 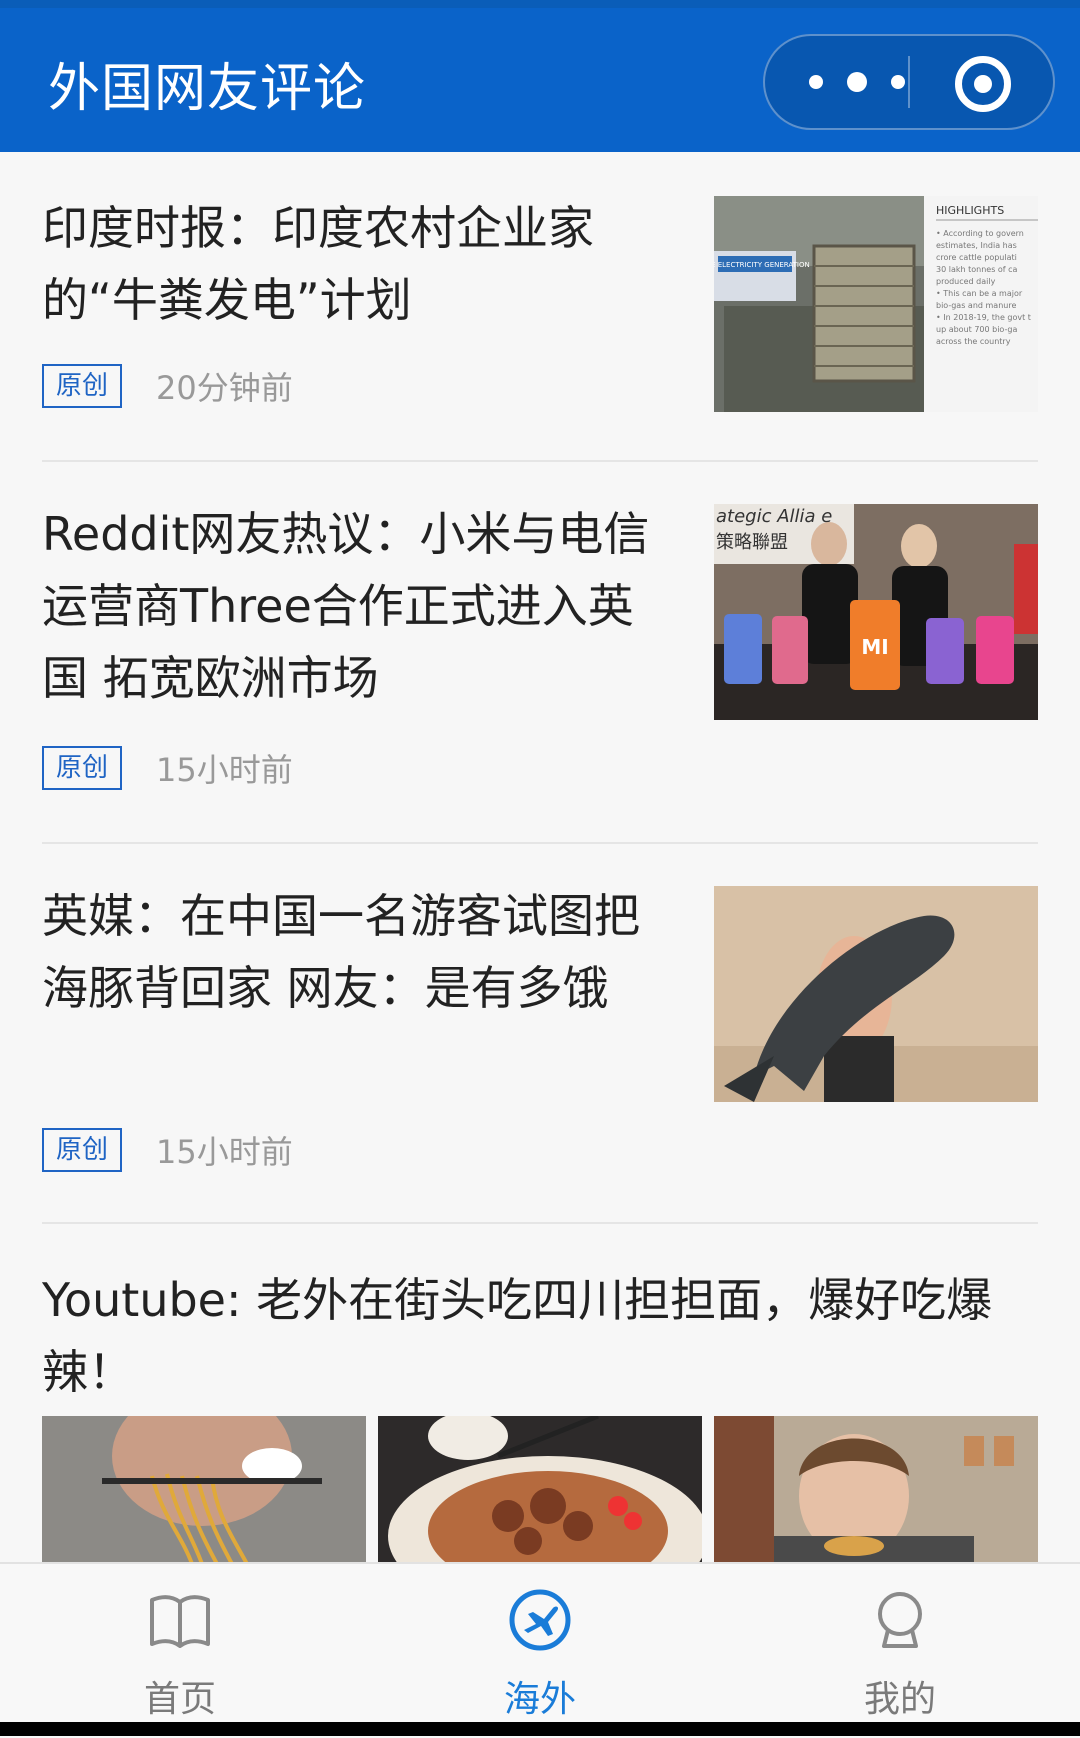 I want to click on tab-mine: 我的, so click(x=900, y=1651).